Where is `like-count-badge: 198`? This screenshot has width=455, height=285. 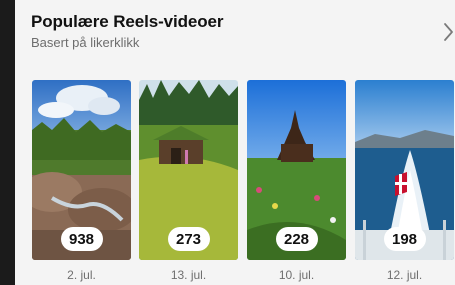 like-count-badge: 198 is located at coordinates (404, 239).